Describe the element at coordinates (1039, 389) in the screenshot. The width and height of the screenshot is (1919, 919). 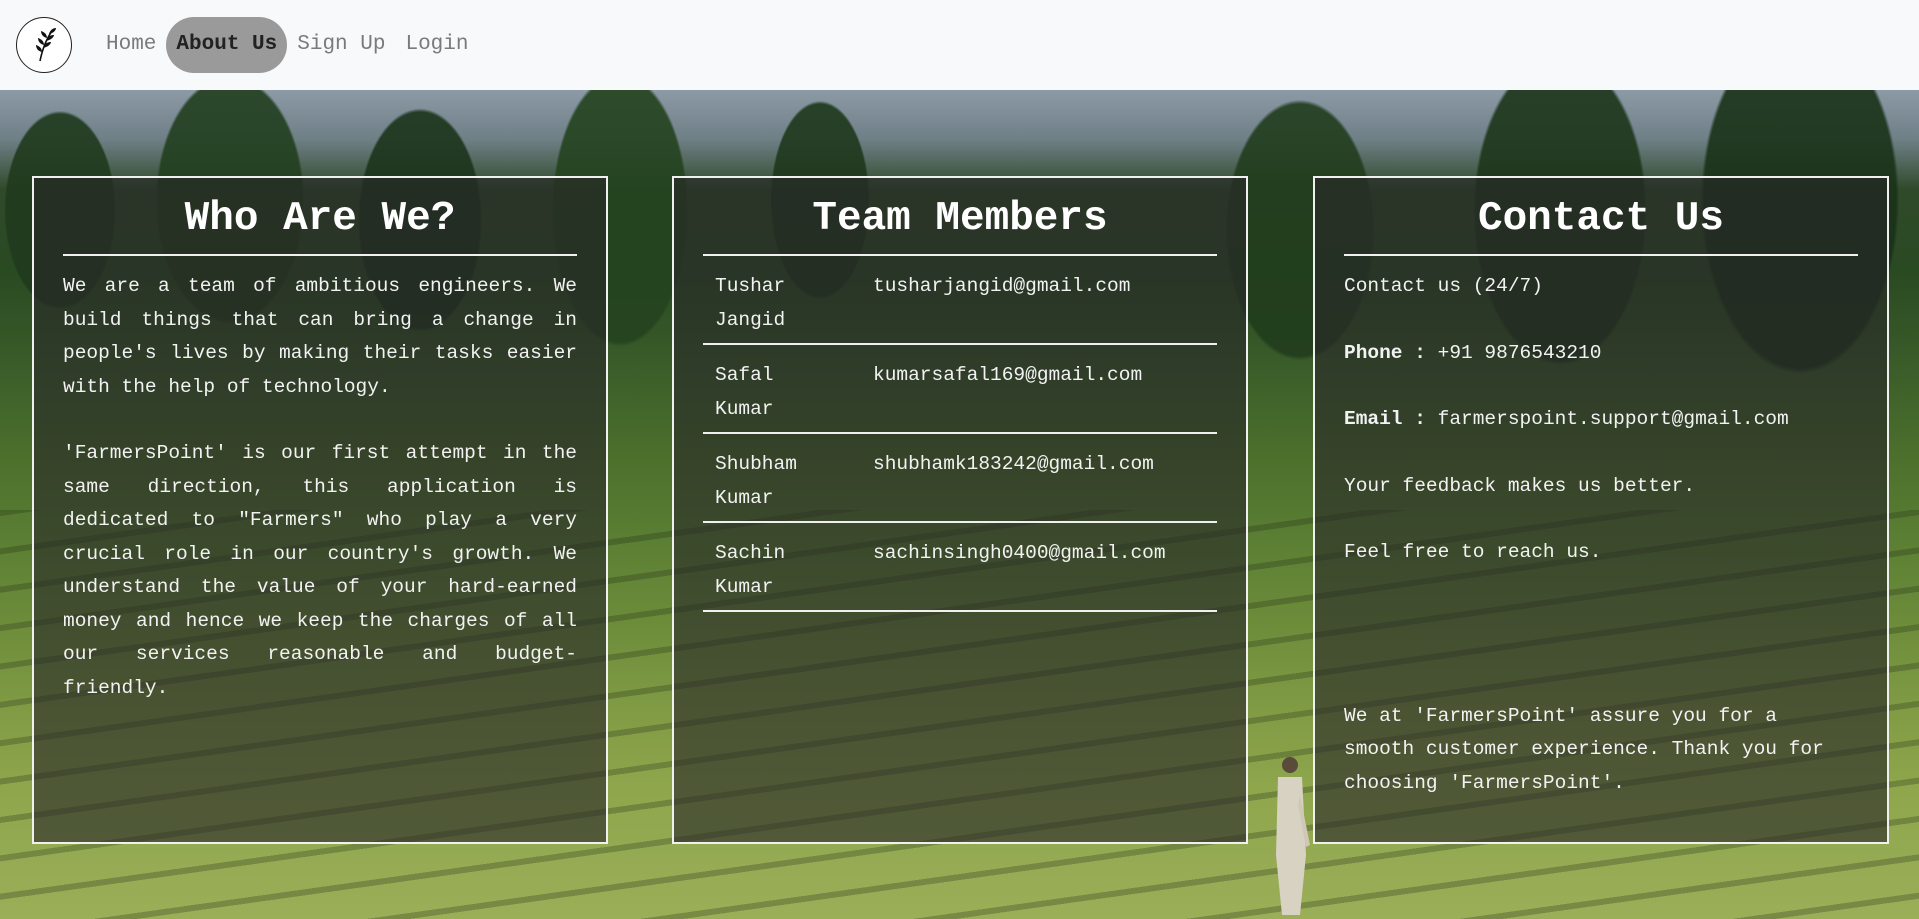
I see `member-email: kumarsafal169@gmail.com` at that location.